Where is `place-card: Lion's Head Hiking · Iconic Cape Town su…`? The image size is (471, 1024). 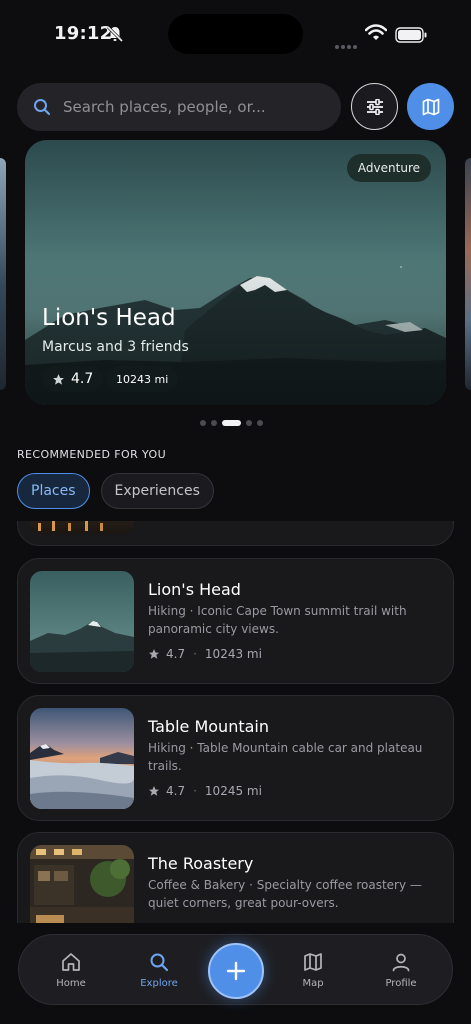
place-card: Lion's Head Hiking · Iconic Cape Town su… is located at coordinates (235, 621).